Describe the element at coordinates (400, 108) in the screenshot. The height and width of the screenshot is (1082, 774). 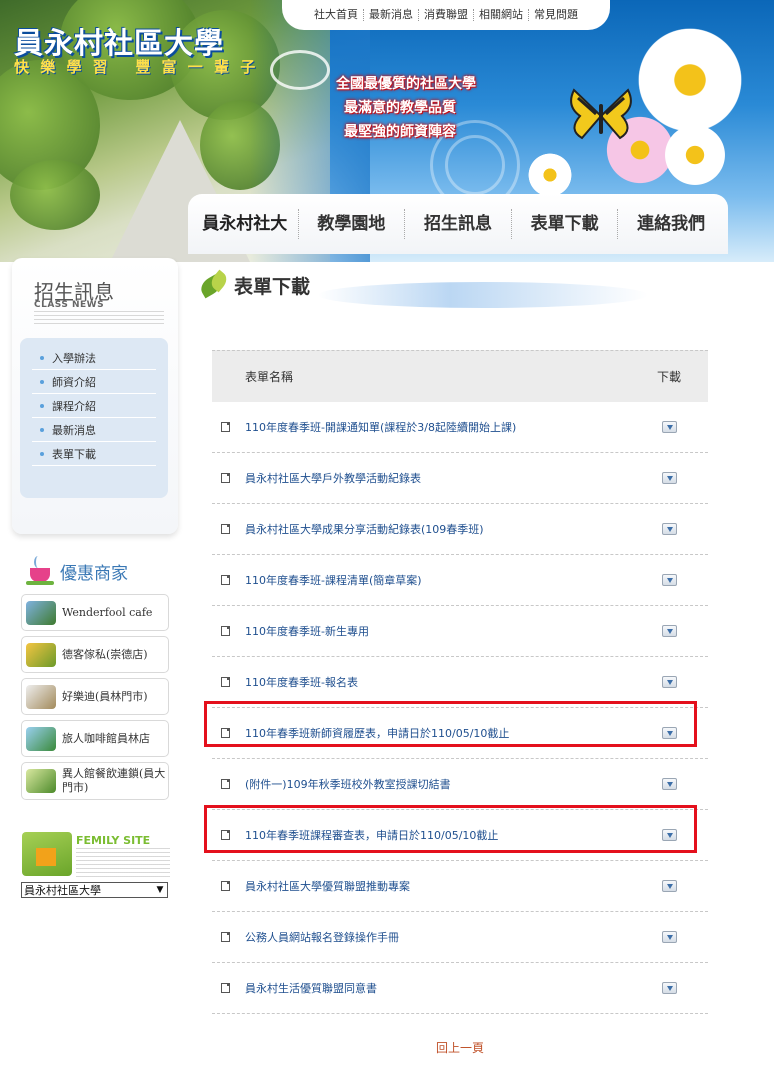
I see `promo-line-2: 最滿意的教學品質` at that location.